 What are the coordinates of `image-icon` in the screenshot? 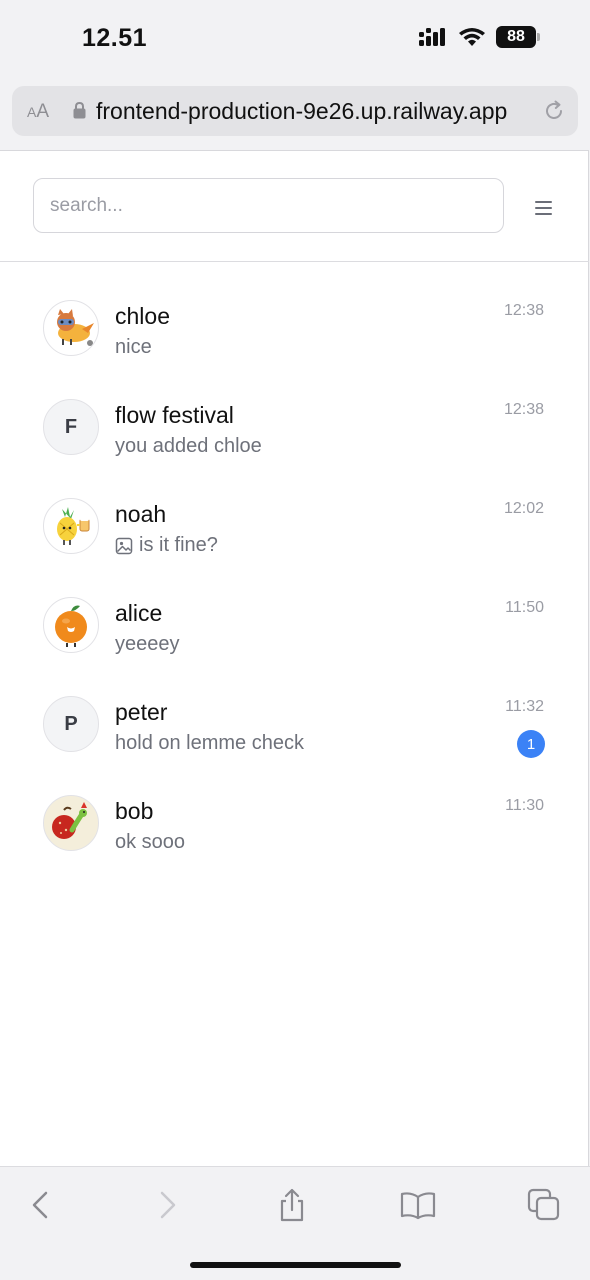 It's located at (124, 545).